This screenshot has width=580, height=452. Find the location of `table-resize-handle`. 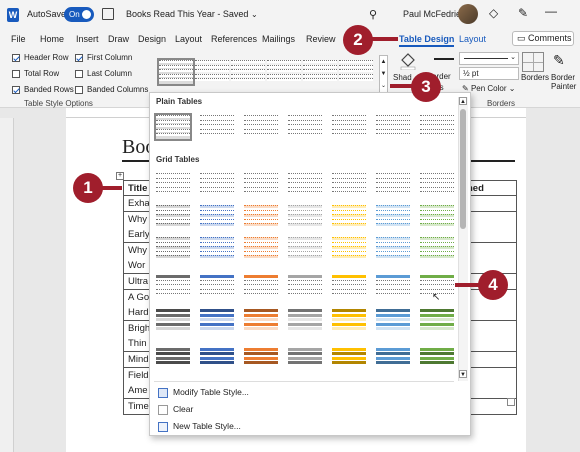

table-resize-handle is located at coordinates (511, 402).